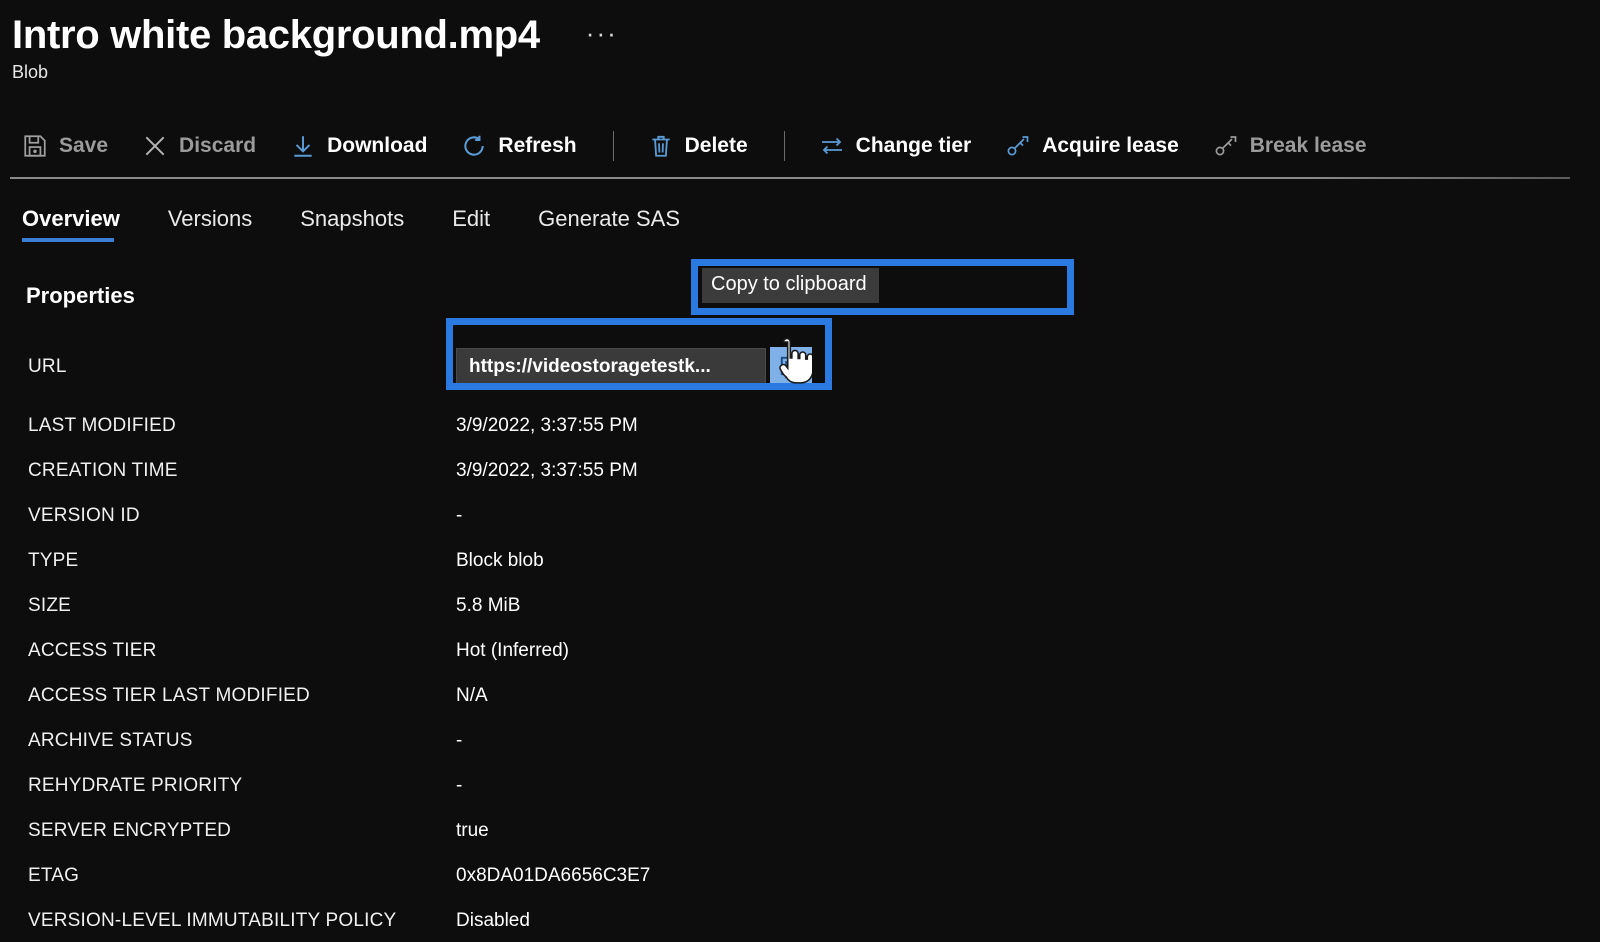 This screenshot has height=942, width=1600. I want to click on copy-tooltip: Copy to clipboard, so click(790, 285).